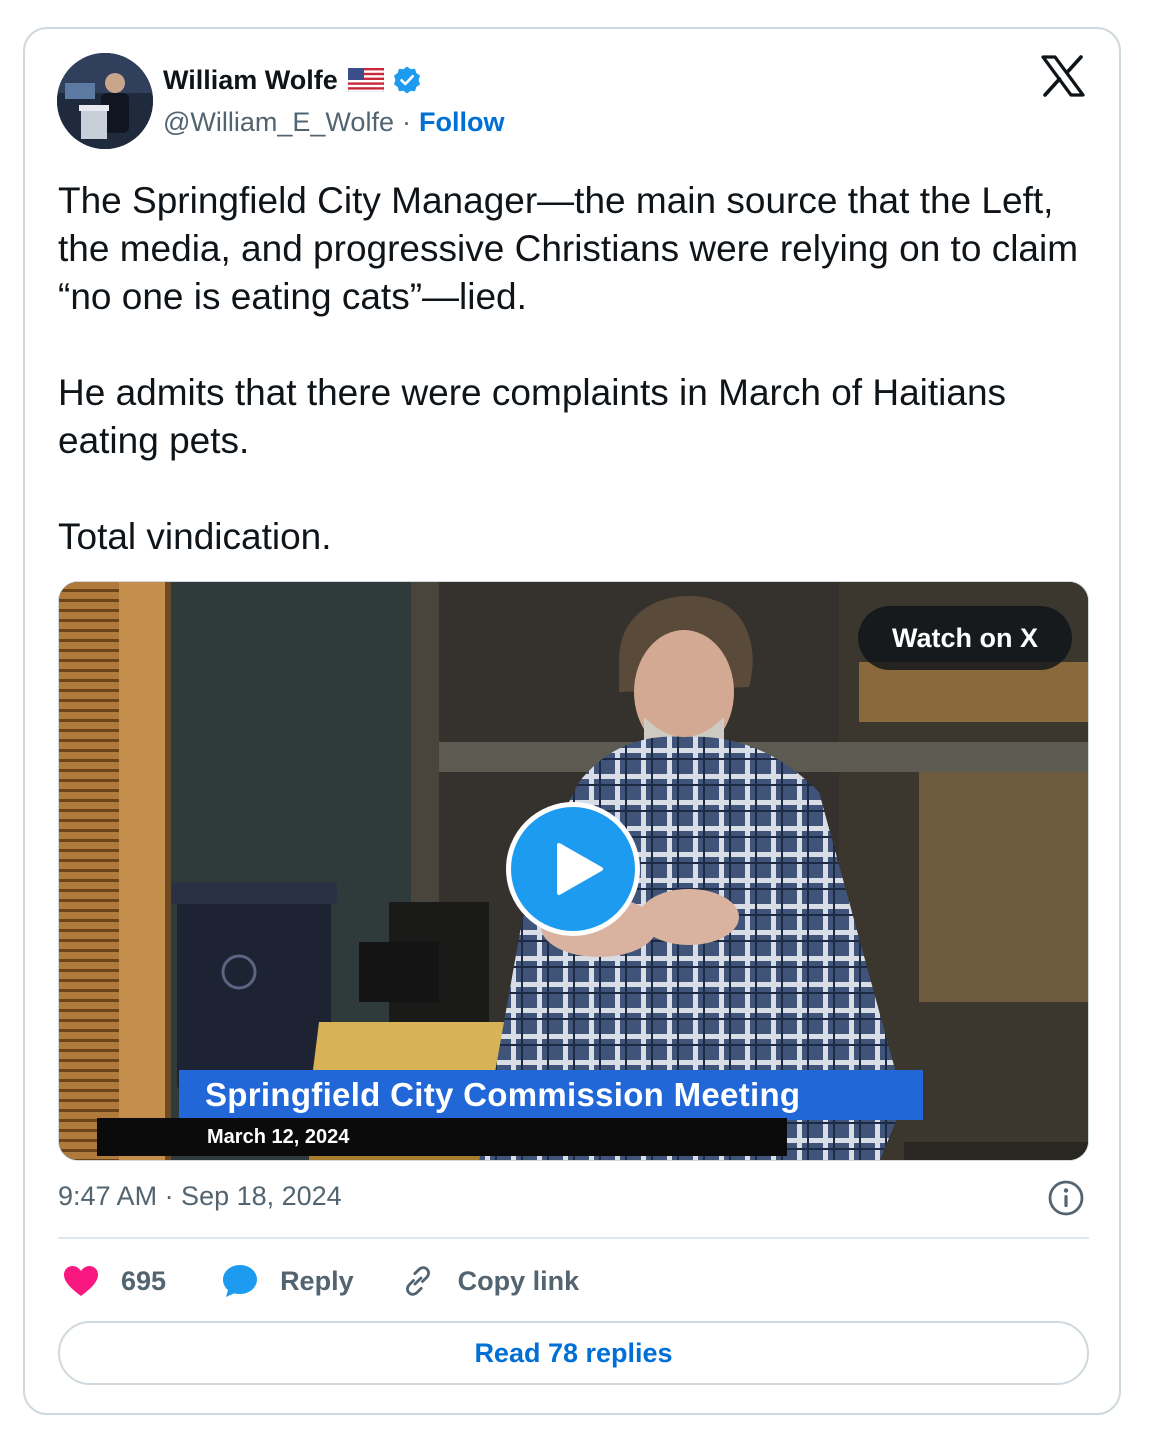 The image size is (1150, 1431). What do you see at coordinates (965, 638) in the screenshot?
I see `watch-on-x-button: Watch on X` at bounding box center [965, 638].